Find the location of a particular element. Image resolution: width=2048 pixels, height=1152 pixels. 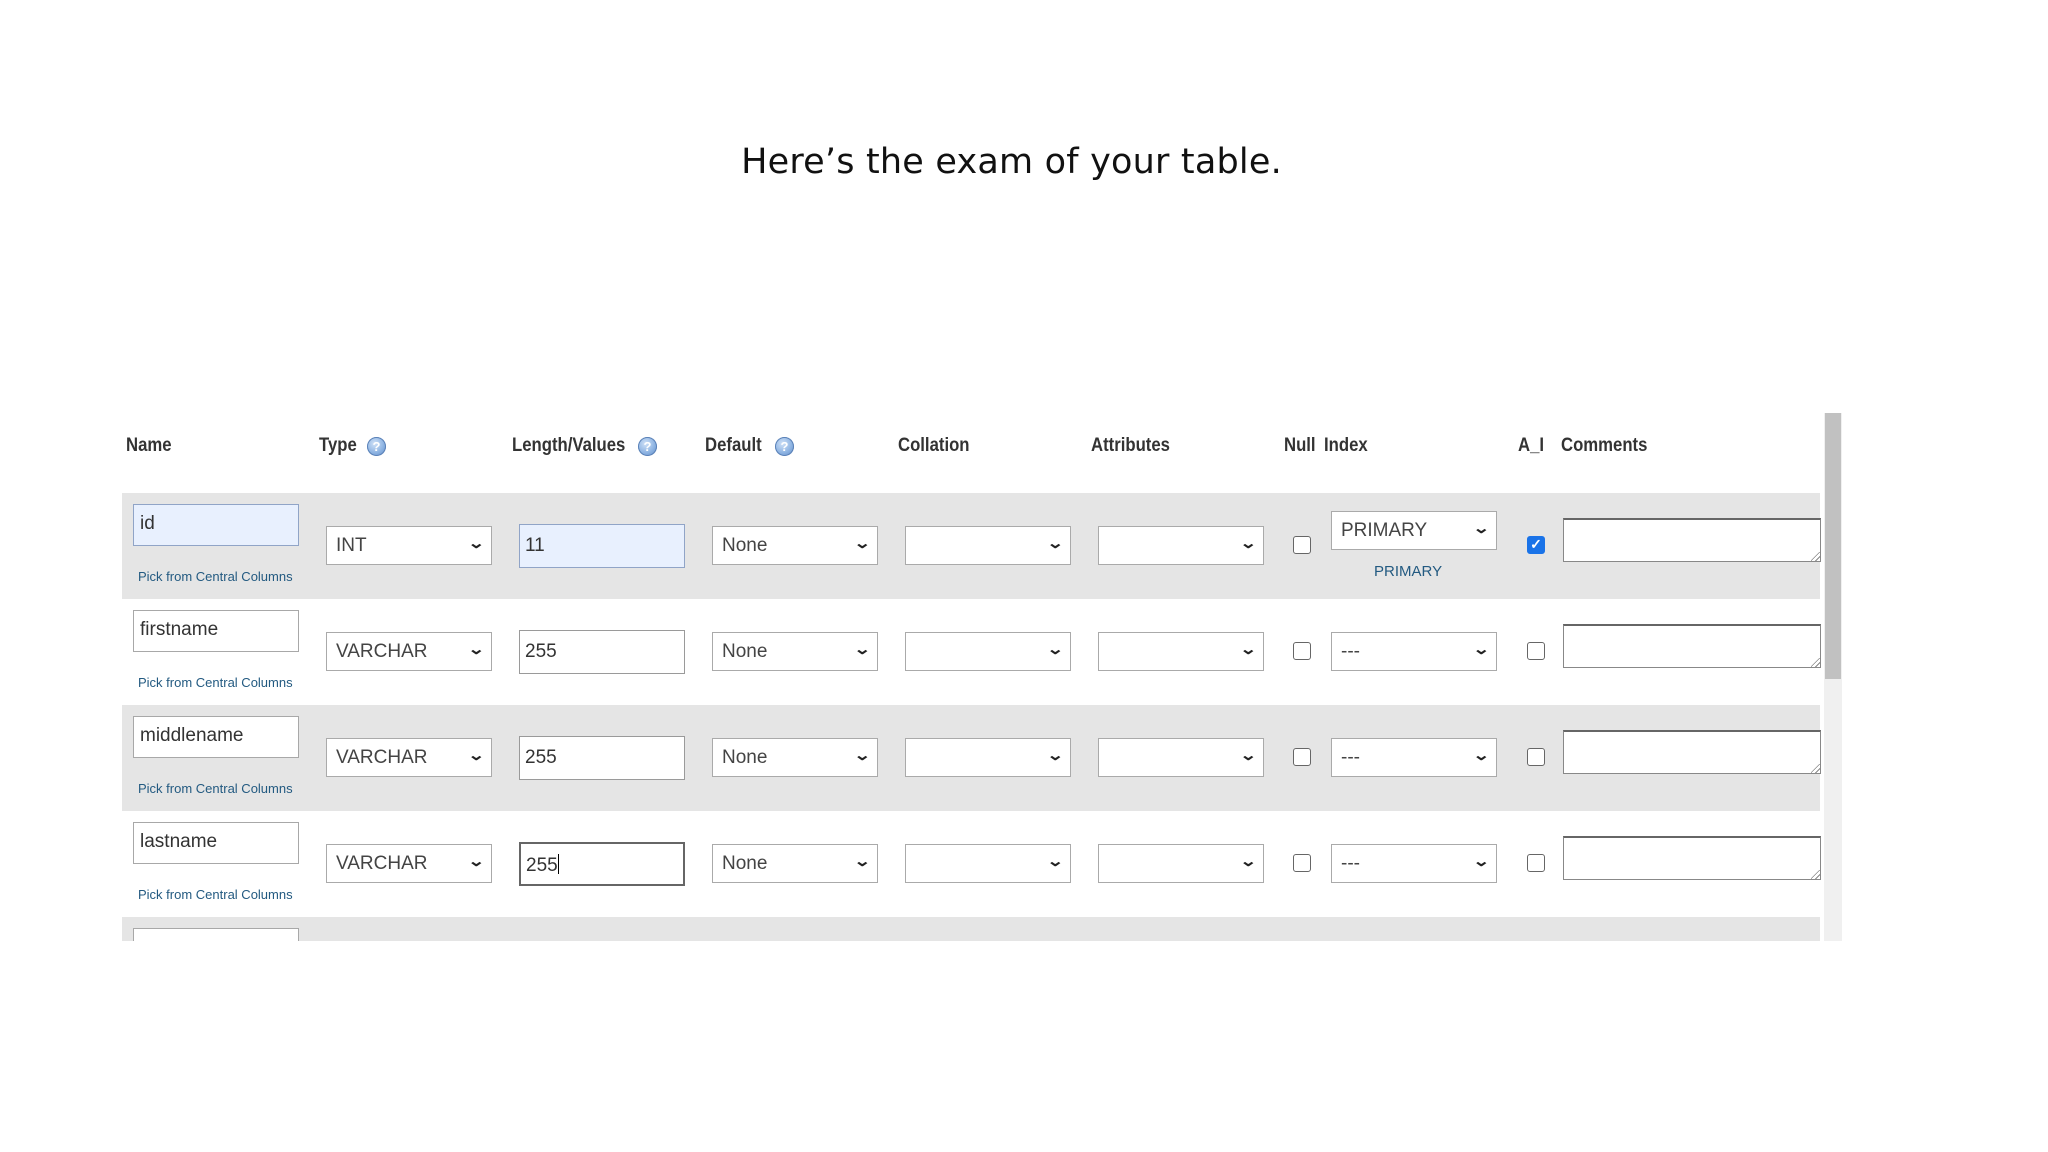

length-values-text: 255 is located at coordinates (542, 865).